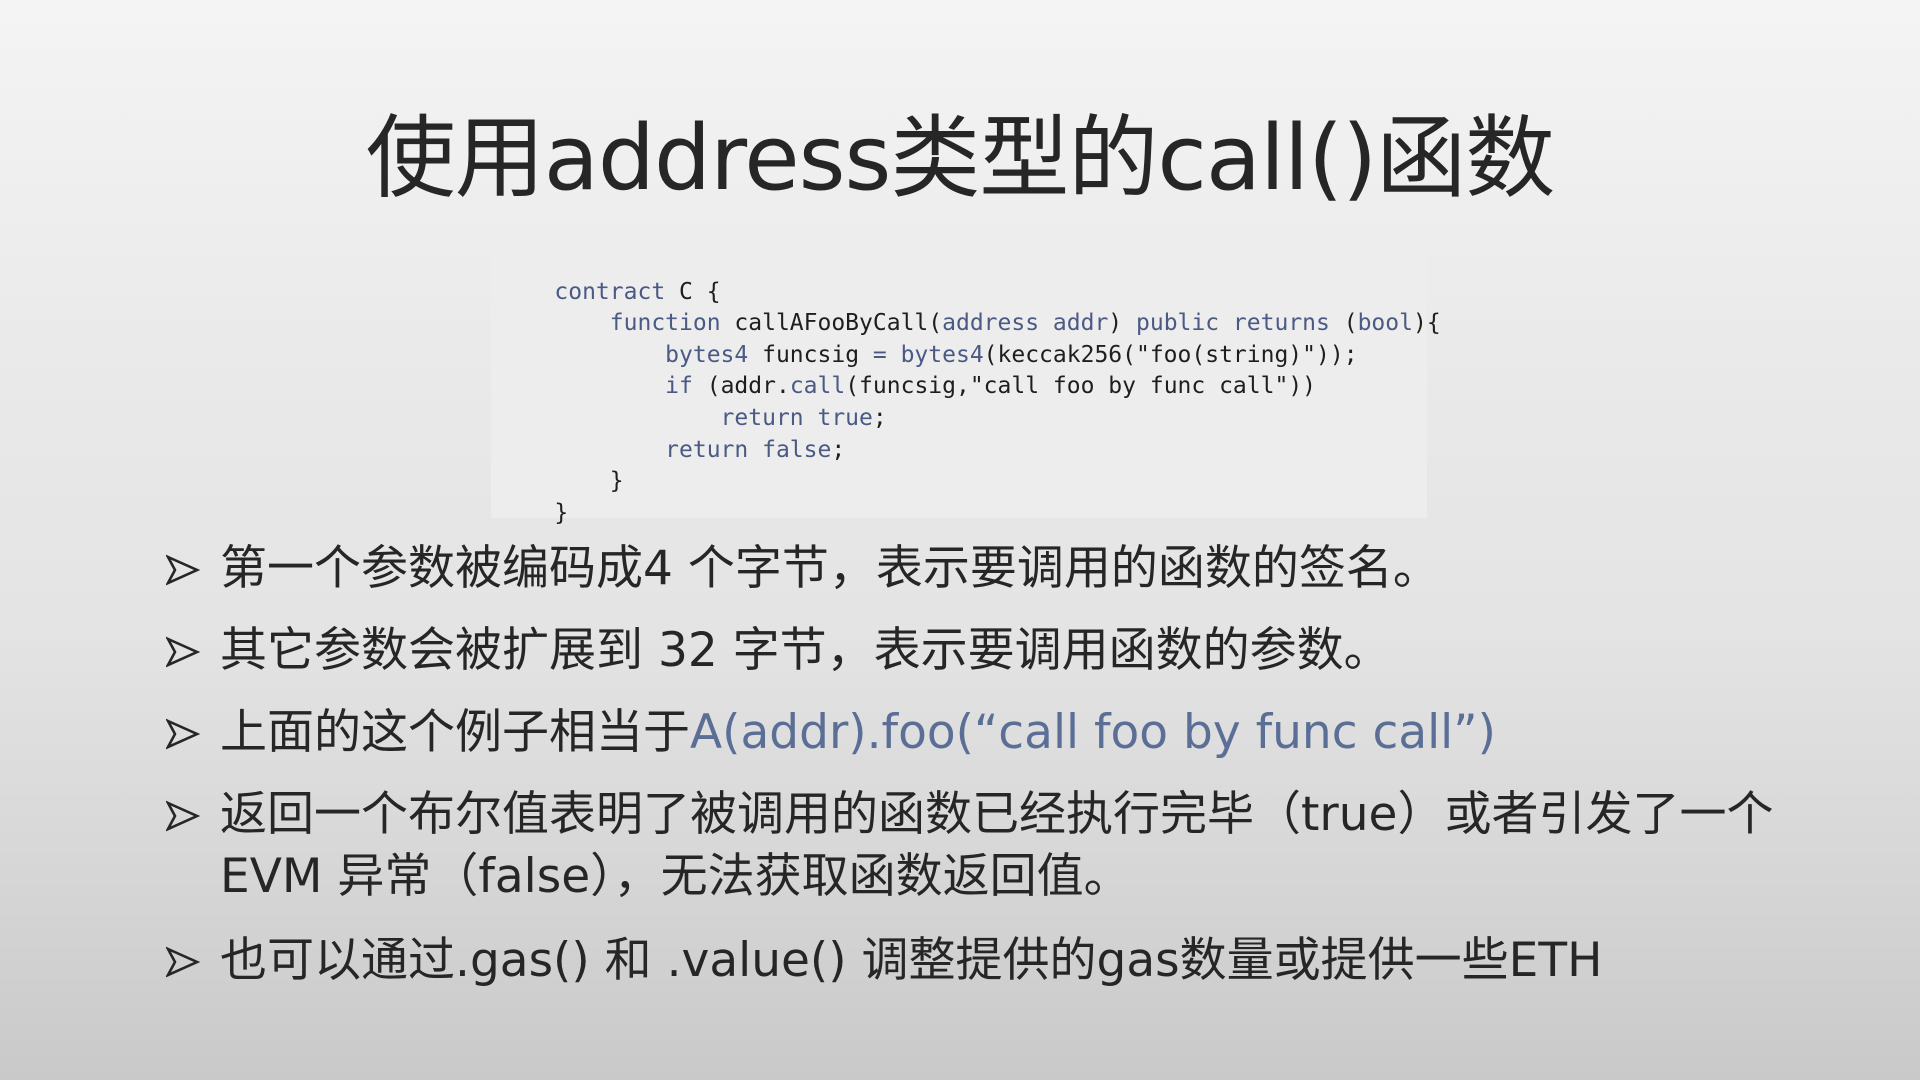 The image size is (1920, 1080). I want to click on bullet-text: 上面的这个例子相当于, so click(455, 732).